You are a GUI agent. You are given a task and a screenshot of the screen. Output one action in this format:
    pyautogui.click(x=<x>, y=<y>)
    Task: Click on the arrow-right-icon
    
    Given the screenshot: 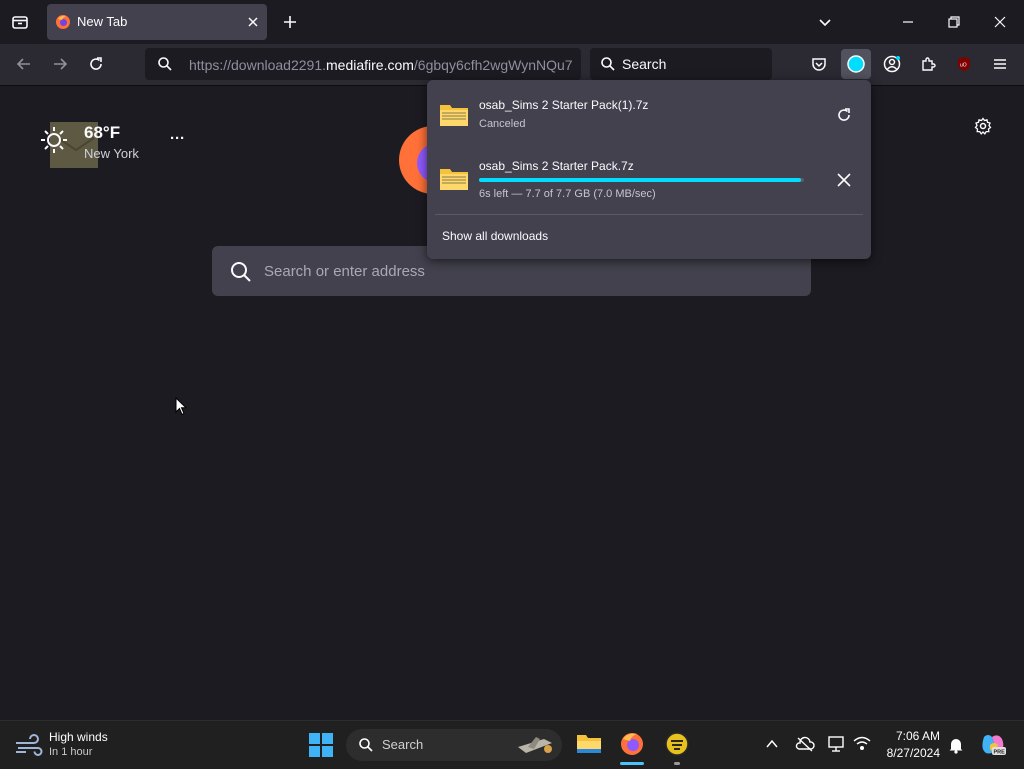 What is the action you would take?
    pyautogui.click(x=61, y=64)
    